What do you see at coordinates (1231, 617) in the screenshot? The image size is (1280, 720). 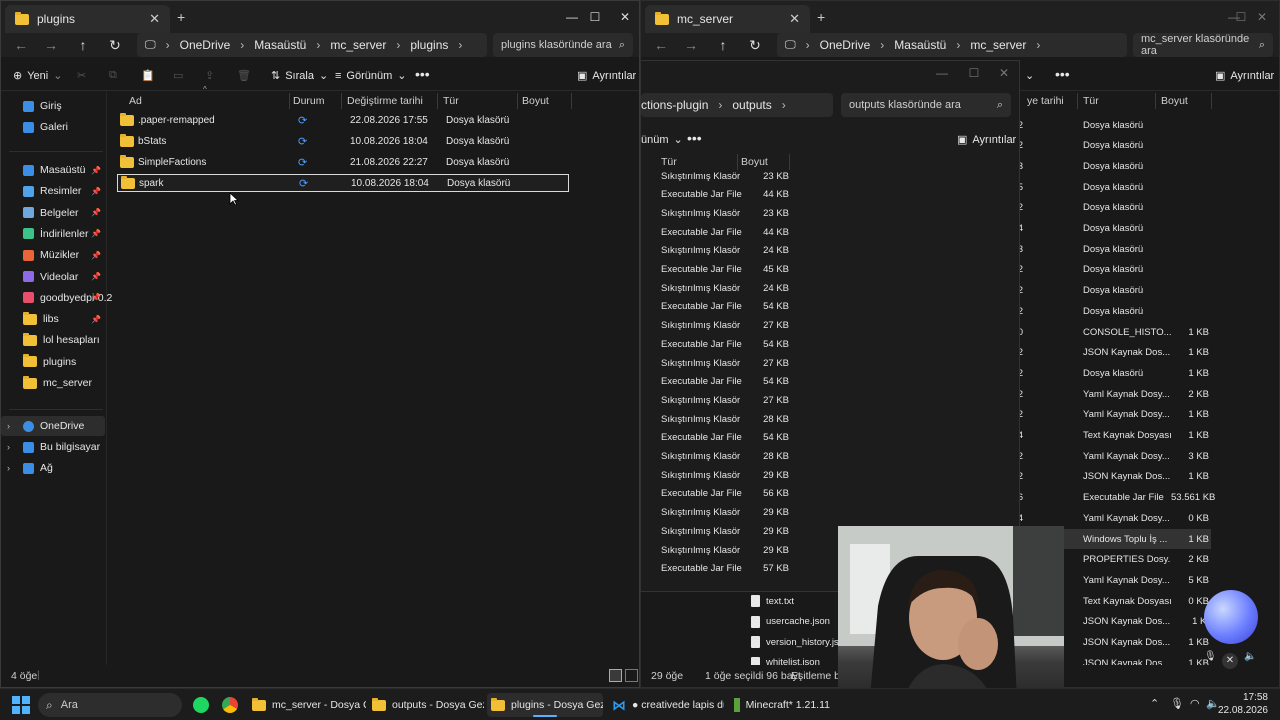 I see `assistant-orb` at bounding box center [1231, 617].